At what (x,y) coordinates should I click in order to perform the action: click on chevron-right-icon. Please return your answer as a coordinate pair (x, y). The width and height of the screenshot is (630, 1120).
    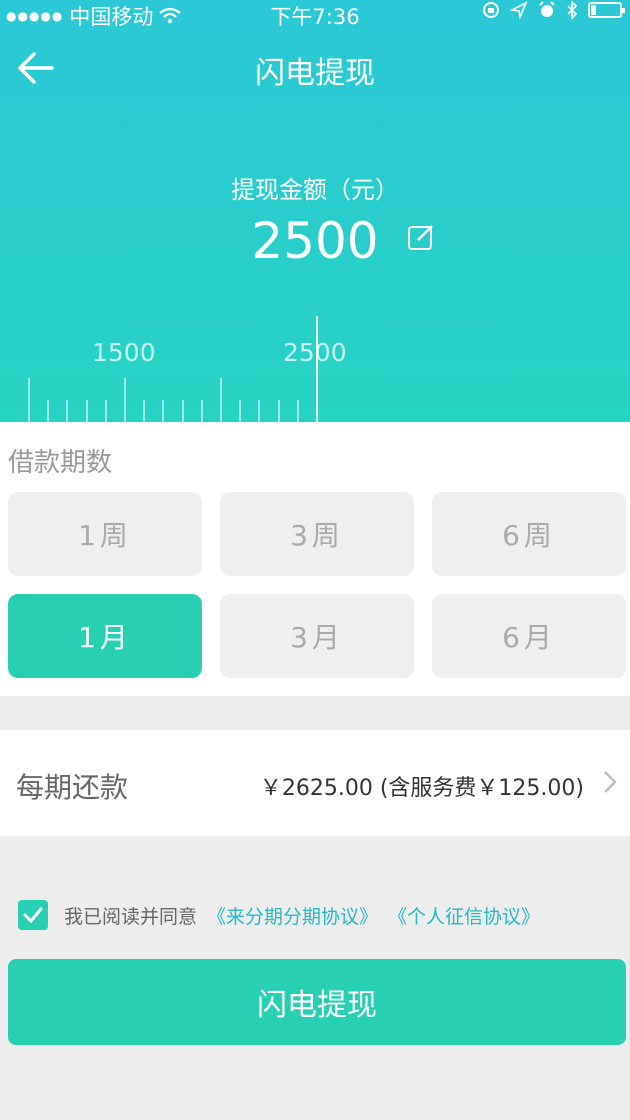
    Looking at the image, I should click on (610, 782).